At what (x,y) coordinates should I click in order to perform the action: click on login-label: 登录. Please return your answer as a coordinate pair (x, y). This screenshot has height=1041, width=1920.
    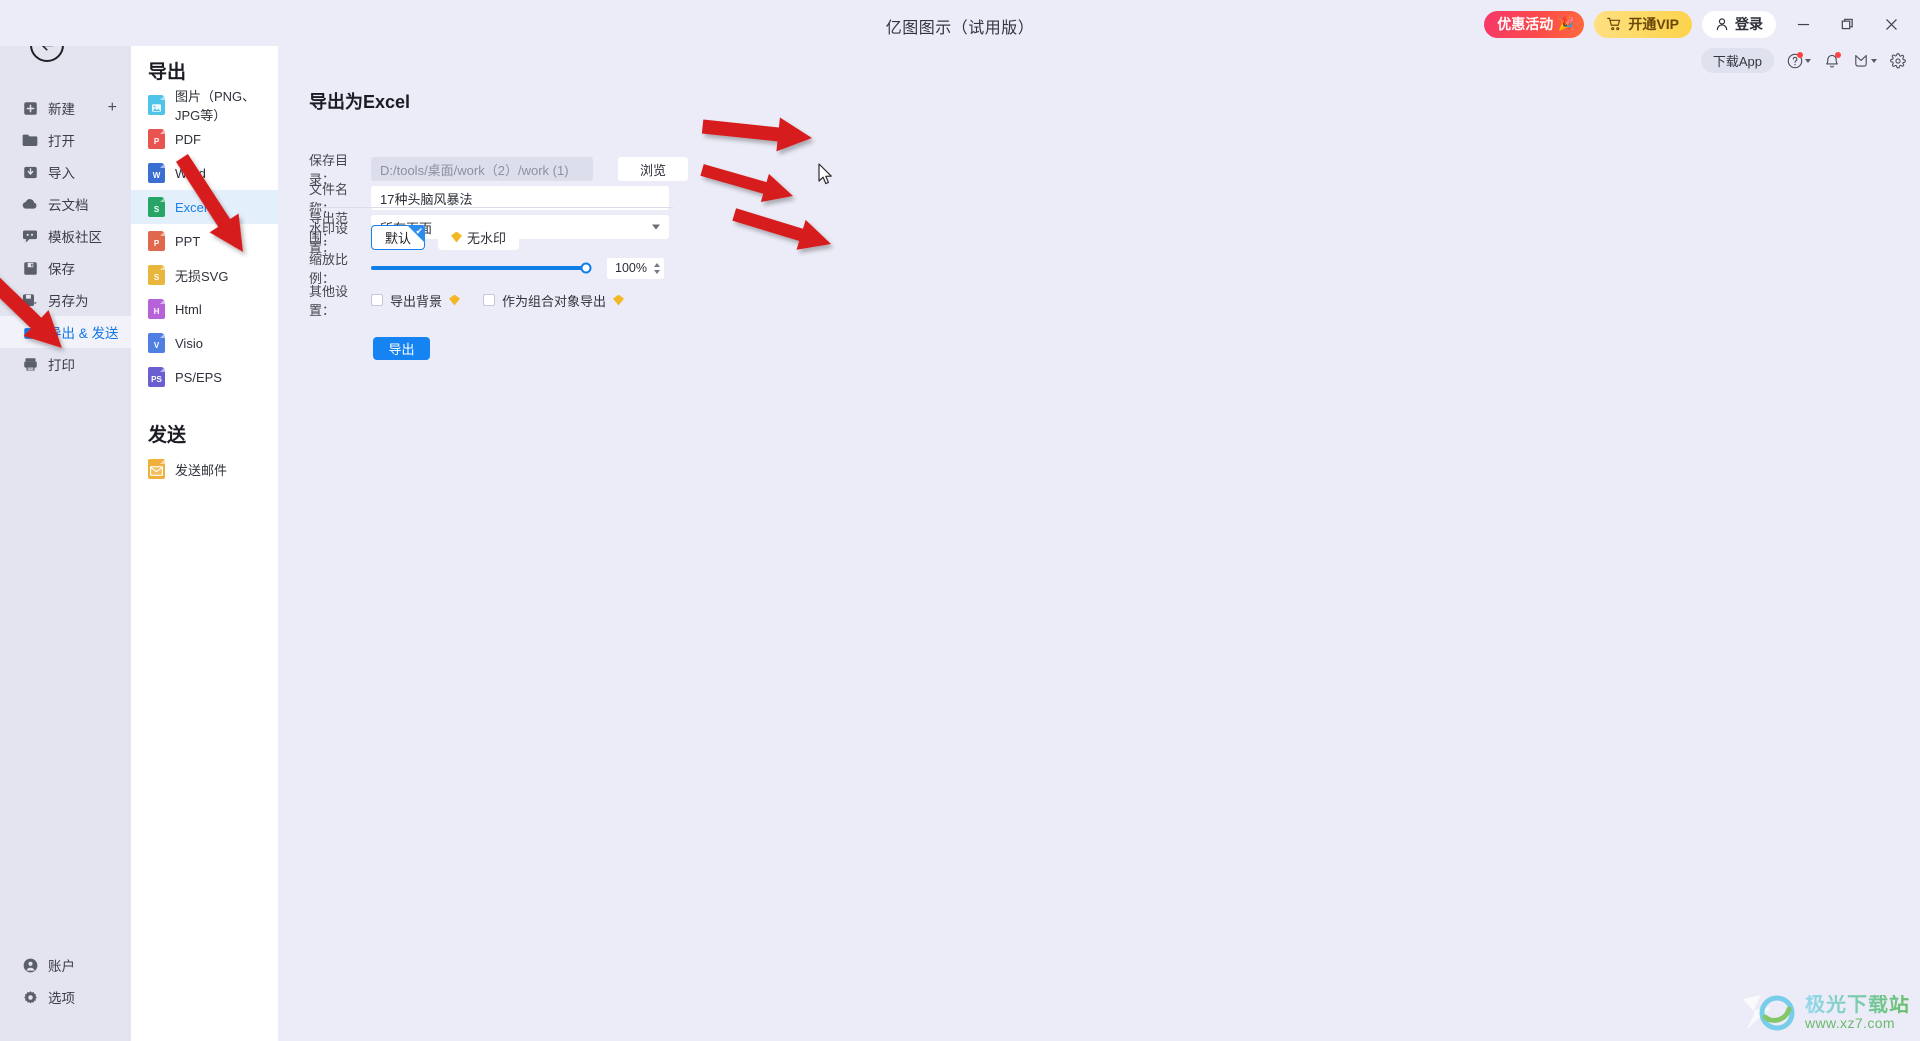
    Looking at the image, I should click on (1749, 24).